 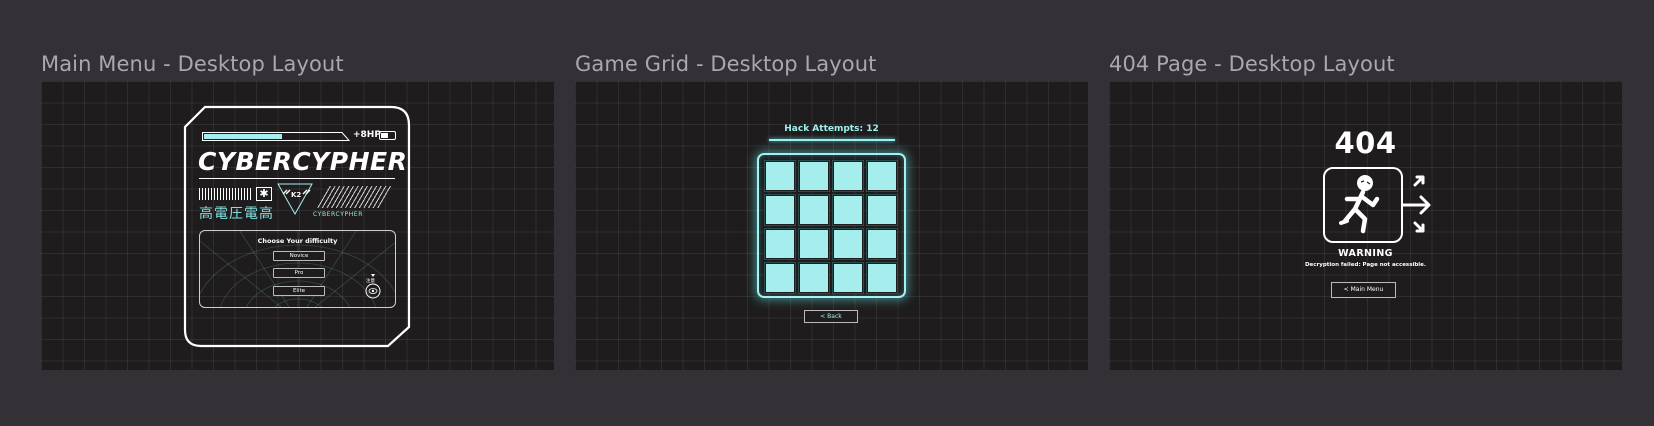 What do you see at coordinates (264, 194) in the screenshot?
I see `asterisk-icon: ✱` at bounding box center [264, 194].